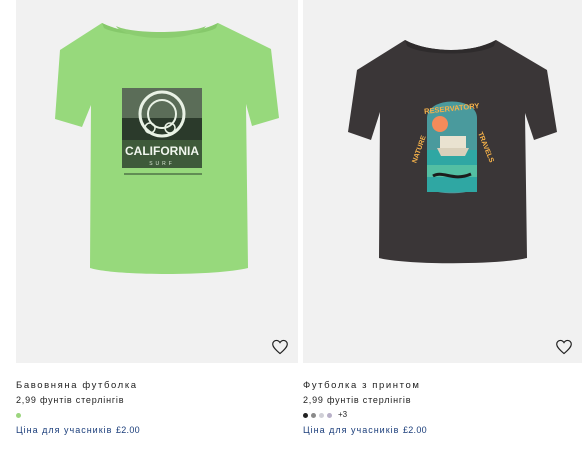  I want to click on svg-text: SURF, so click(162, 164).